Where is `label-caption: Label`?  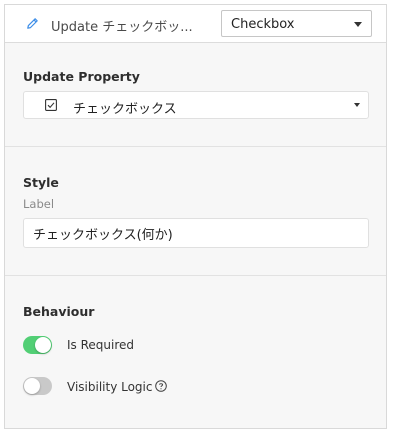
label-caption: Label is located at coordinates (39, 204).